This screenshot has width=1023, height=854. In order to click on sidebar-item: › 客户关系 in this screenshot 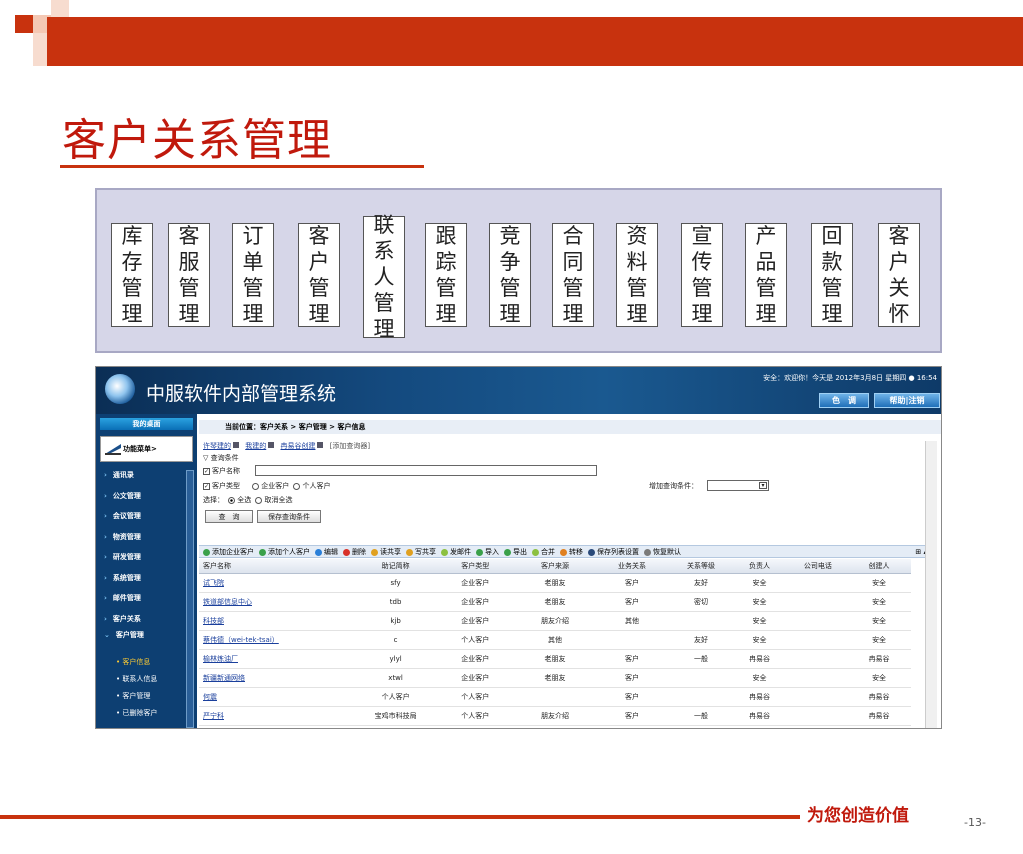, I will do `click(122, 619)`.